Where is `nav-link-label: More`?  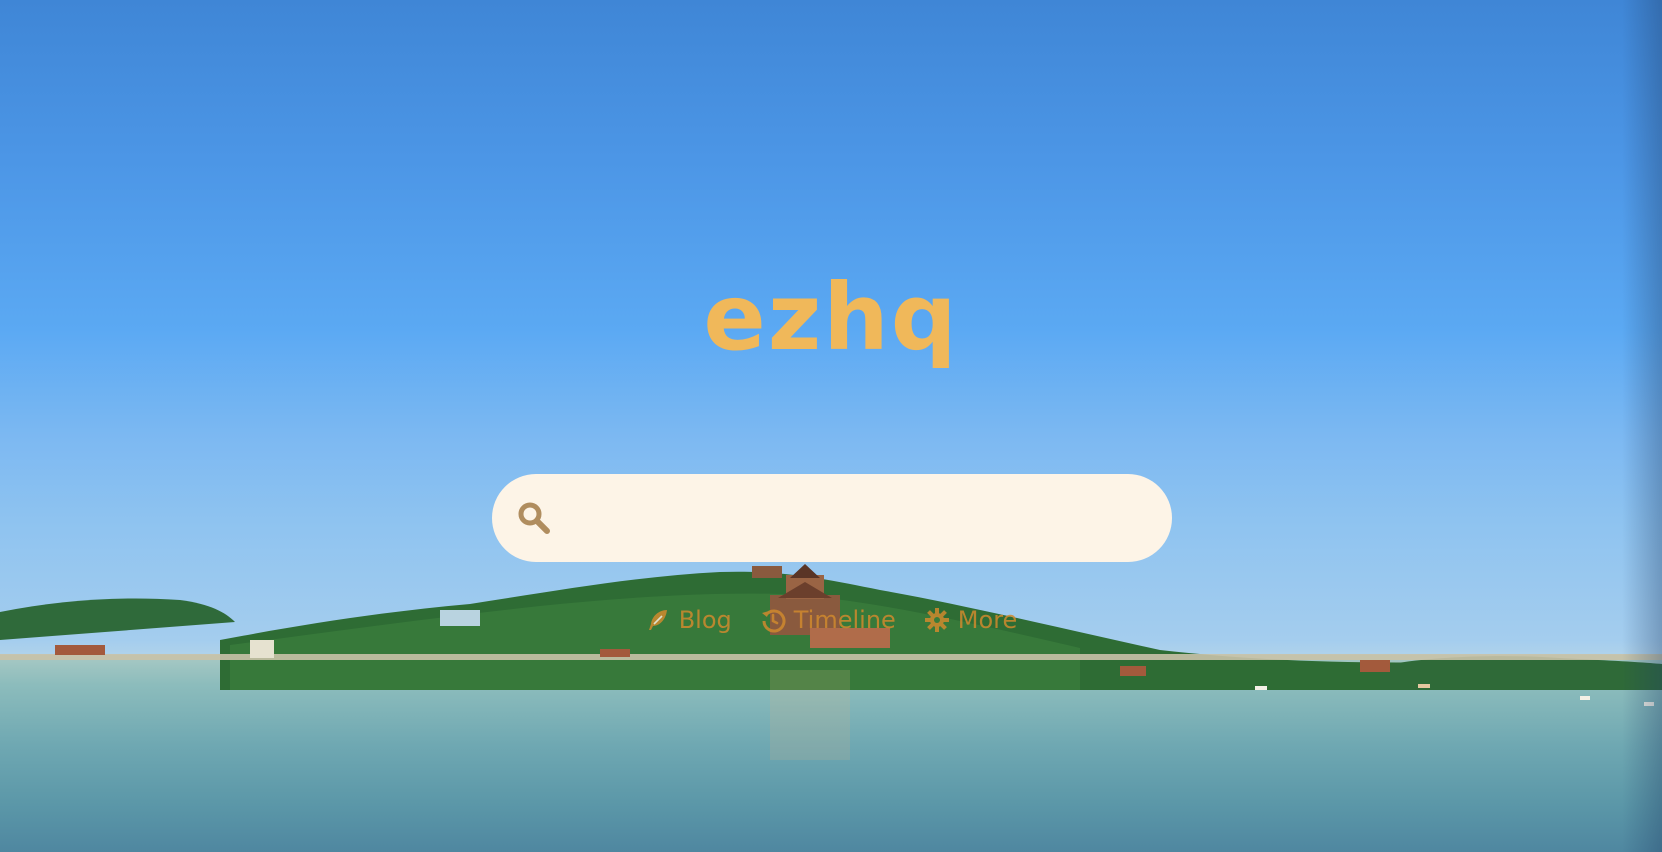 nav-link-label: More is located at coordinates (987, 620).